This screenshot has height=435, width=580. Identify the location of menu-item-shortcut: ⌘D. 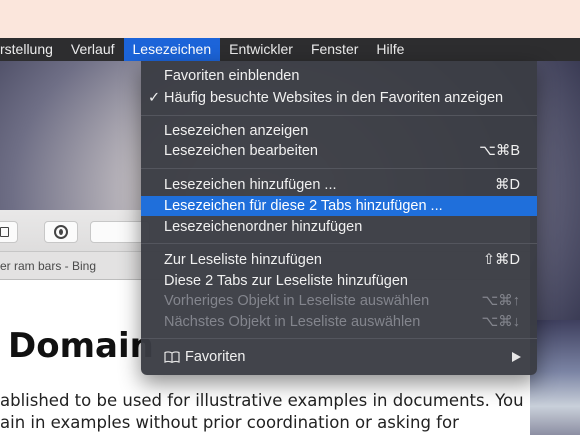
(507, 185).